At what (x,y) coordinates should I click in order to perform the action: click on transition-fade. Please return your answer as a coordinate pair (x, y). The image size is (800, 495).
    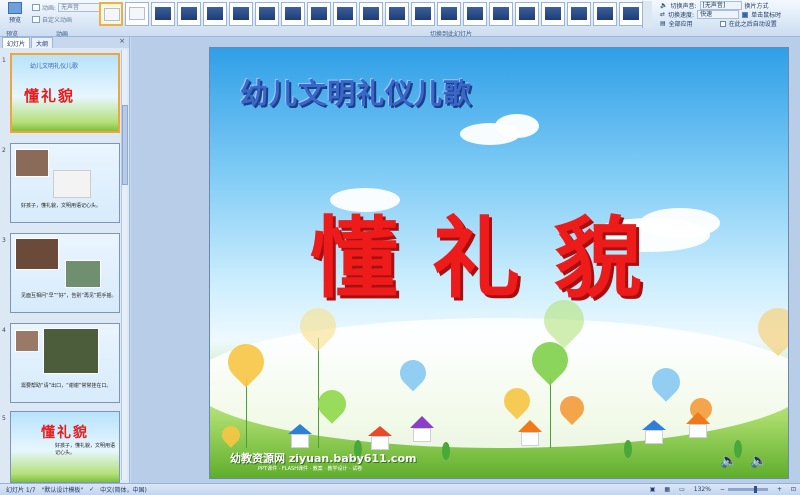
    Looking at the image, I should click on (137, 14).